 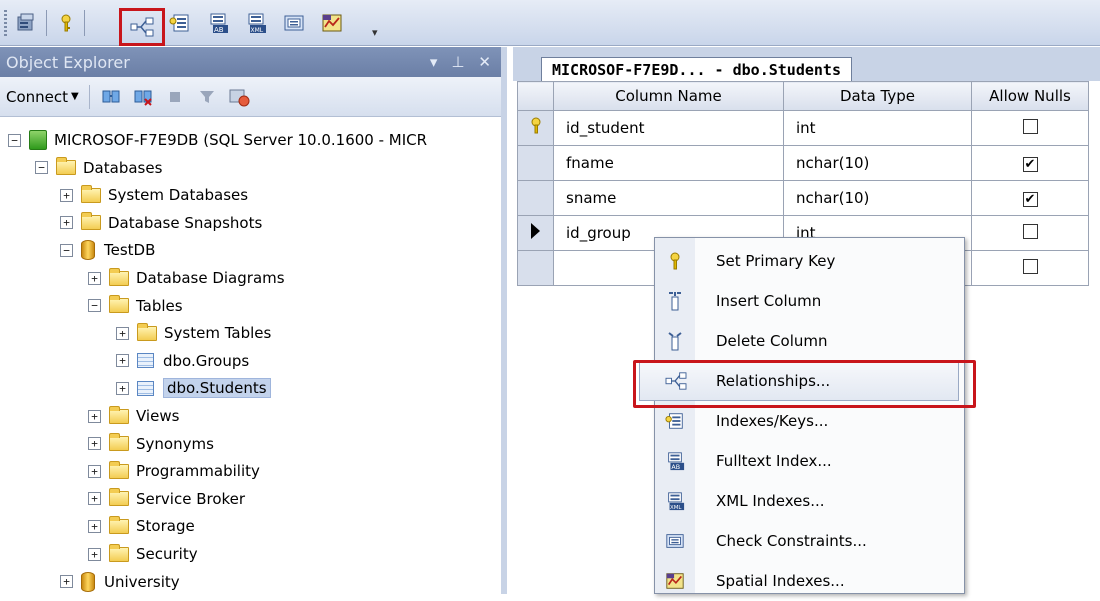 I want to click on grid-header-row: Column Name Data Type Allow Nulls, so click(x=803, y=96).